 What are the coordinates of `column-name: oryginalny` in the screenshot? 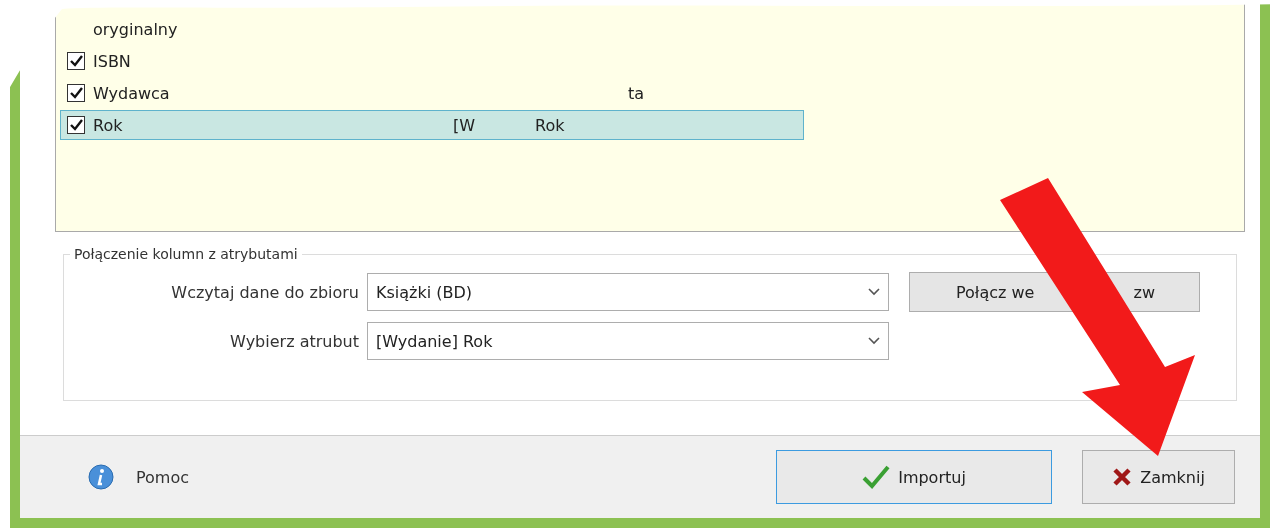 It's located at (135, 29).